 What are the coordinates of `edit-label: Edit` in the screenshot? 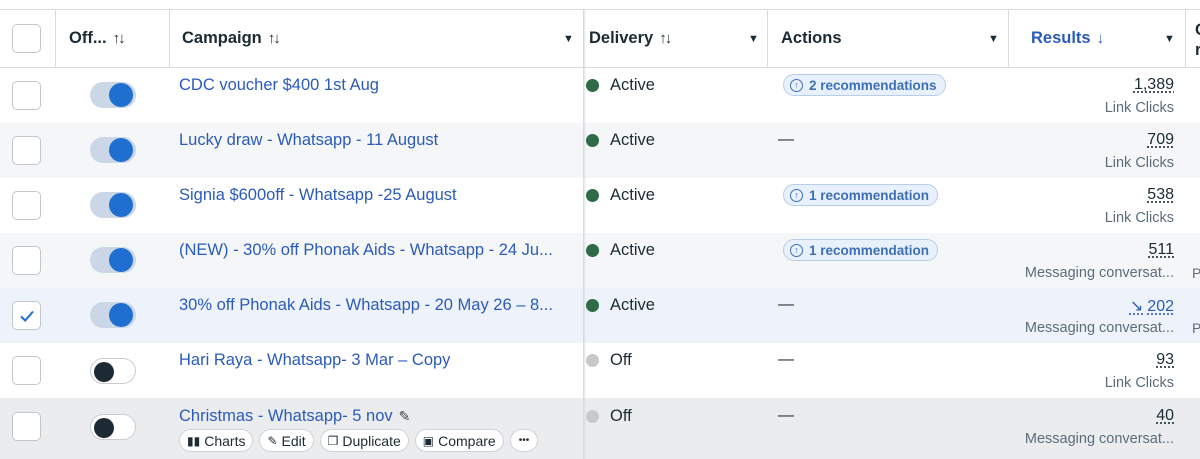 It's located at (293, 440).